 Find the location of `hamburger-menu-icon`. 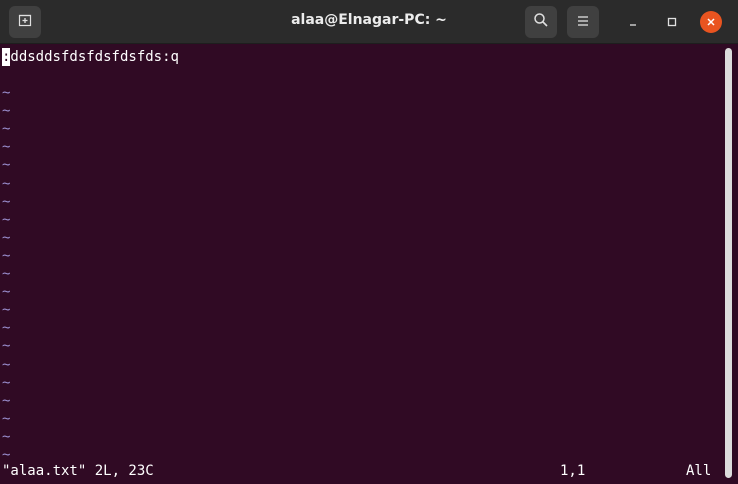

hamburger-menu-icon is located at coordinates (583, 22).